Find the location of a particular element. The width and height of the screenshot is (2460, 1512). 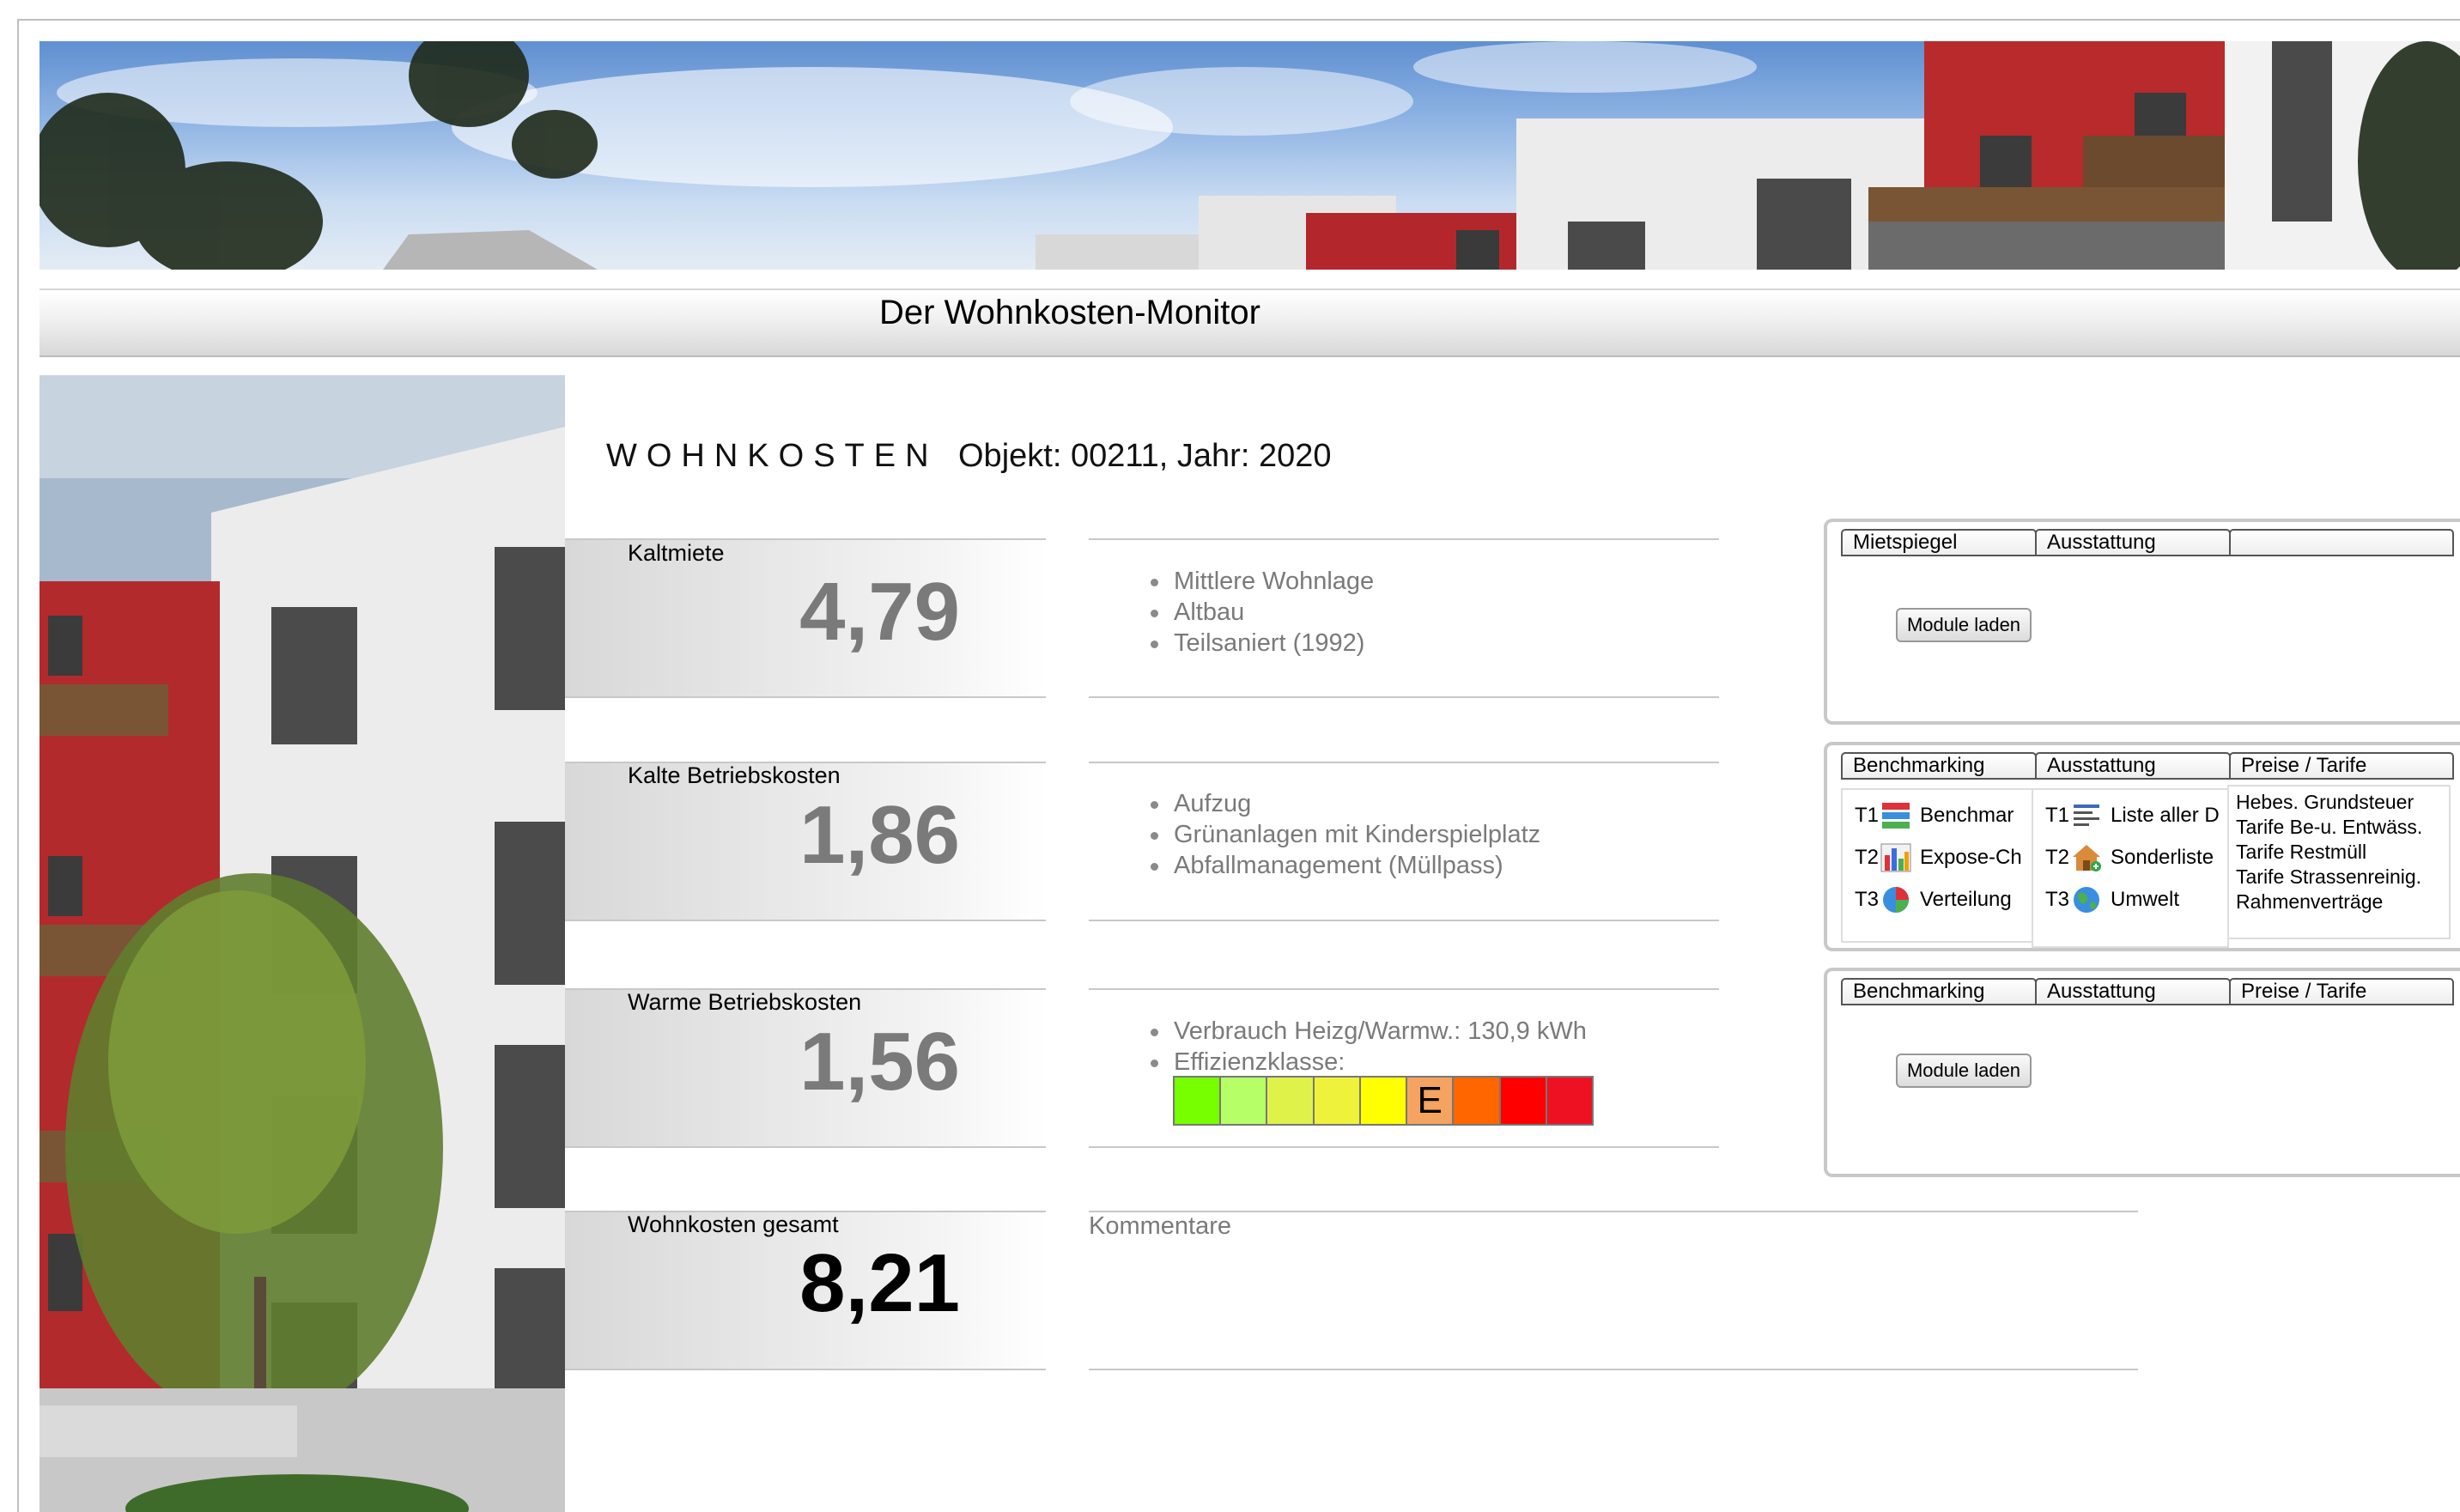

item-label: Liste aller D is located at coordinates (2165, 816).